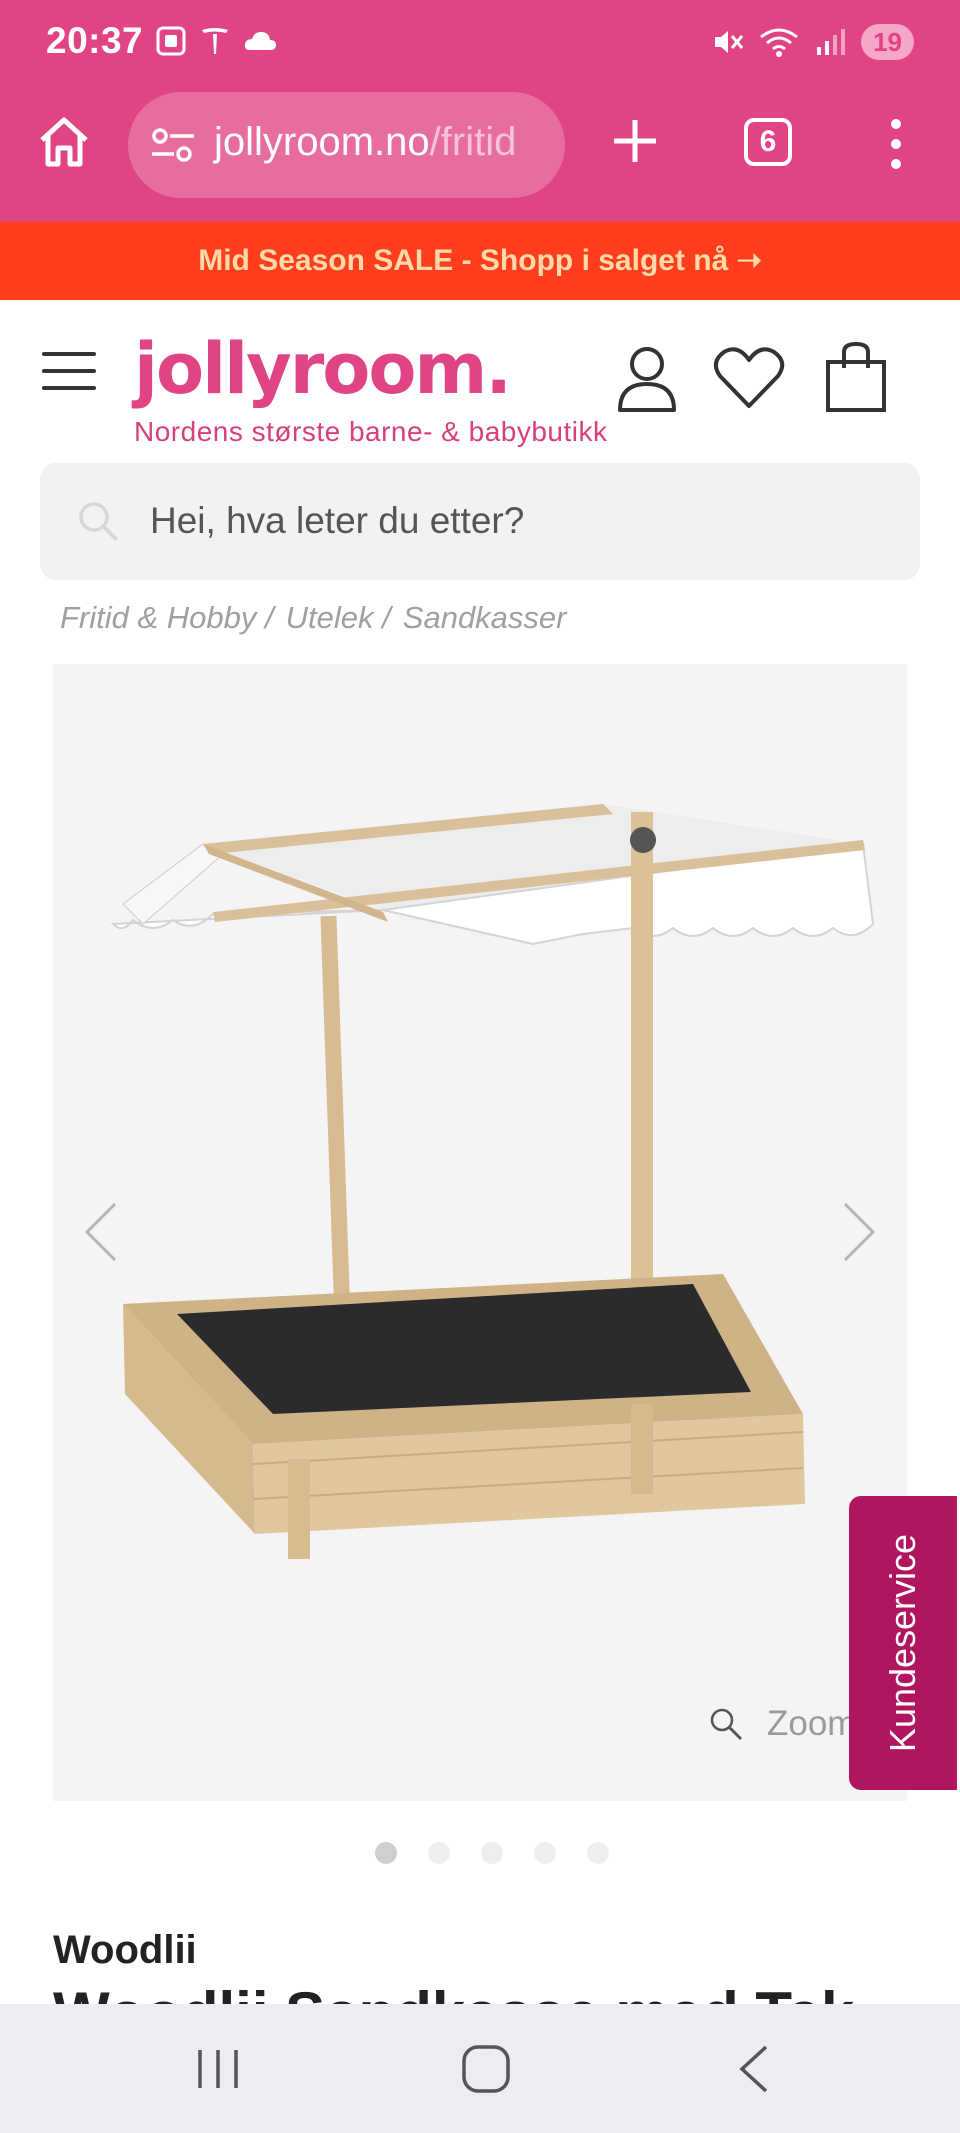 The height and width of the screenshot is (2133, 960). I want to click on status-bar: 20:37 19, so click(480, 44).